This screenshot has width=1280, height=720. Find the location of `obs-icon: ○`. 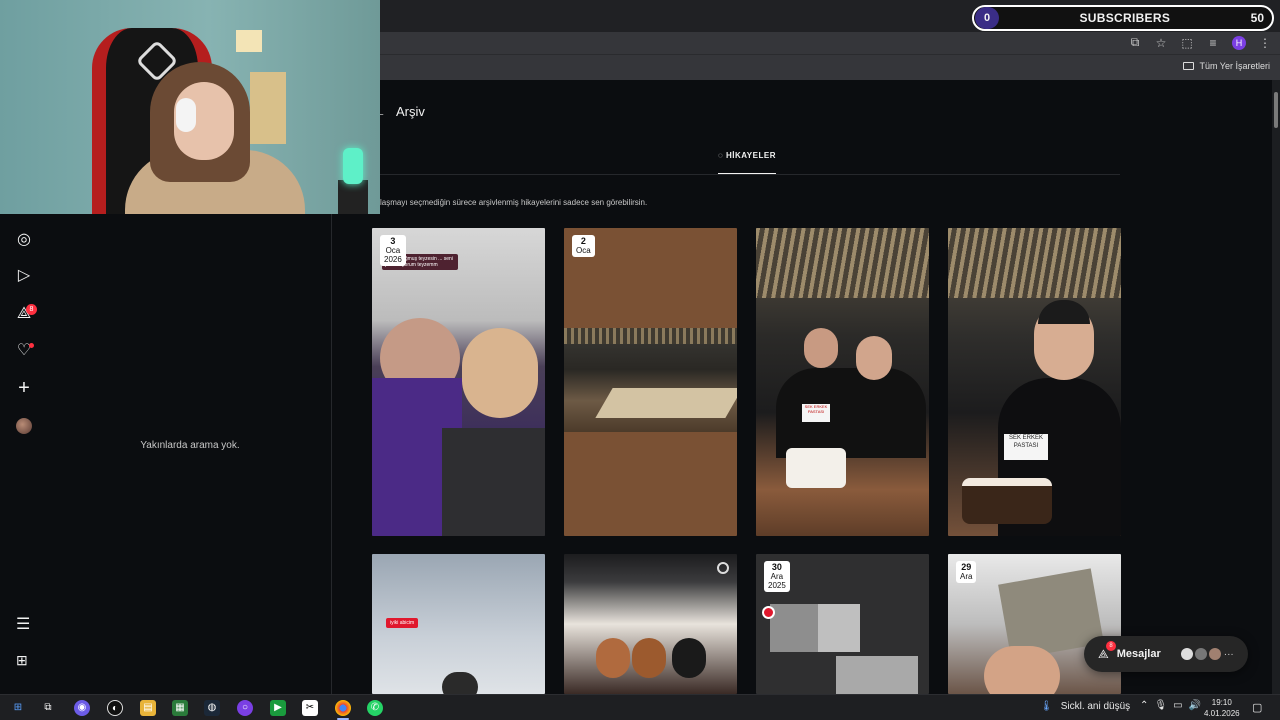

obs-icon: ○ is located at coordinates (245, 708).